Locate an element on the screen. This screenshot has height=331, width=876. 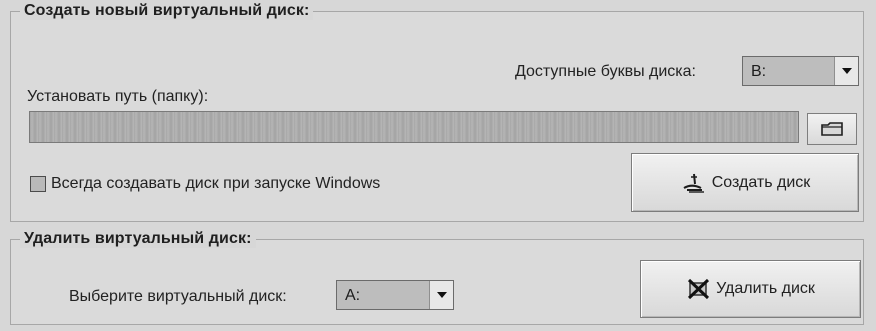
delete-section-title: Удалить виртуальный диск: is located at coordinates (138, 239).